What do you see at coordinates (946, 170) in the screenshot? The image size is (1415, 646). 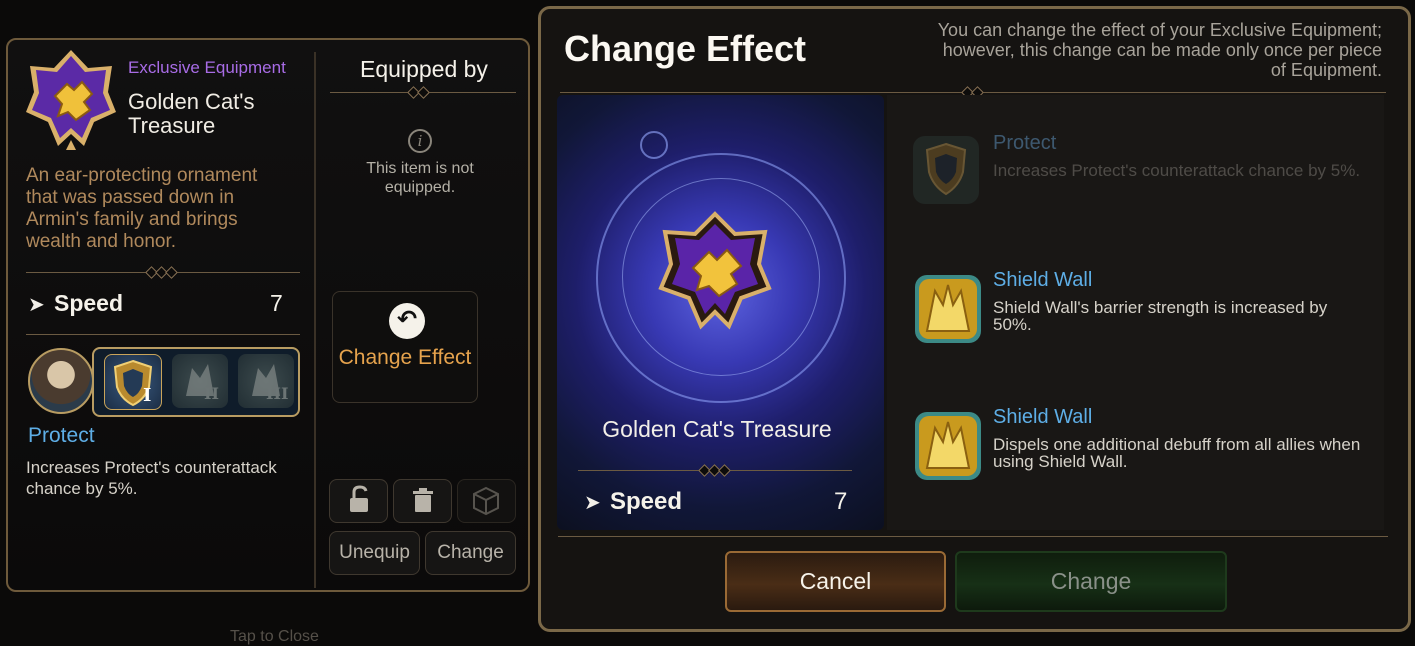 I see `protect-shield-icon` at bounding box center [946, 170].